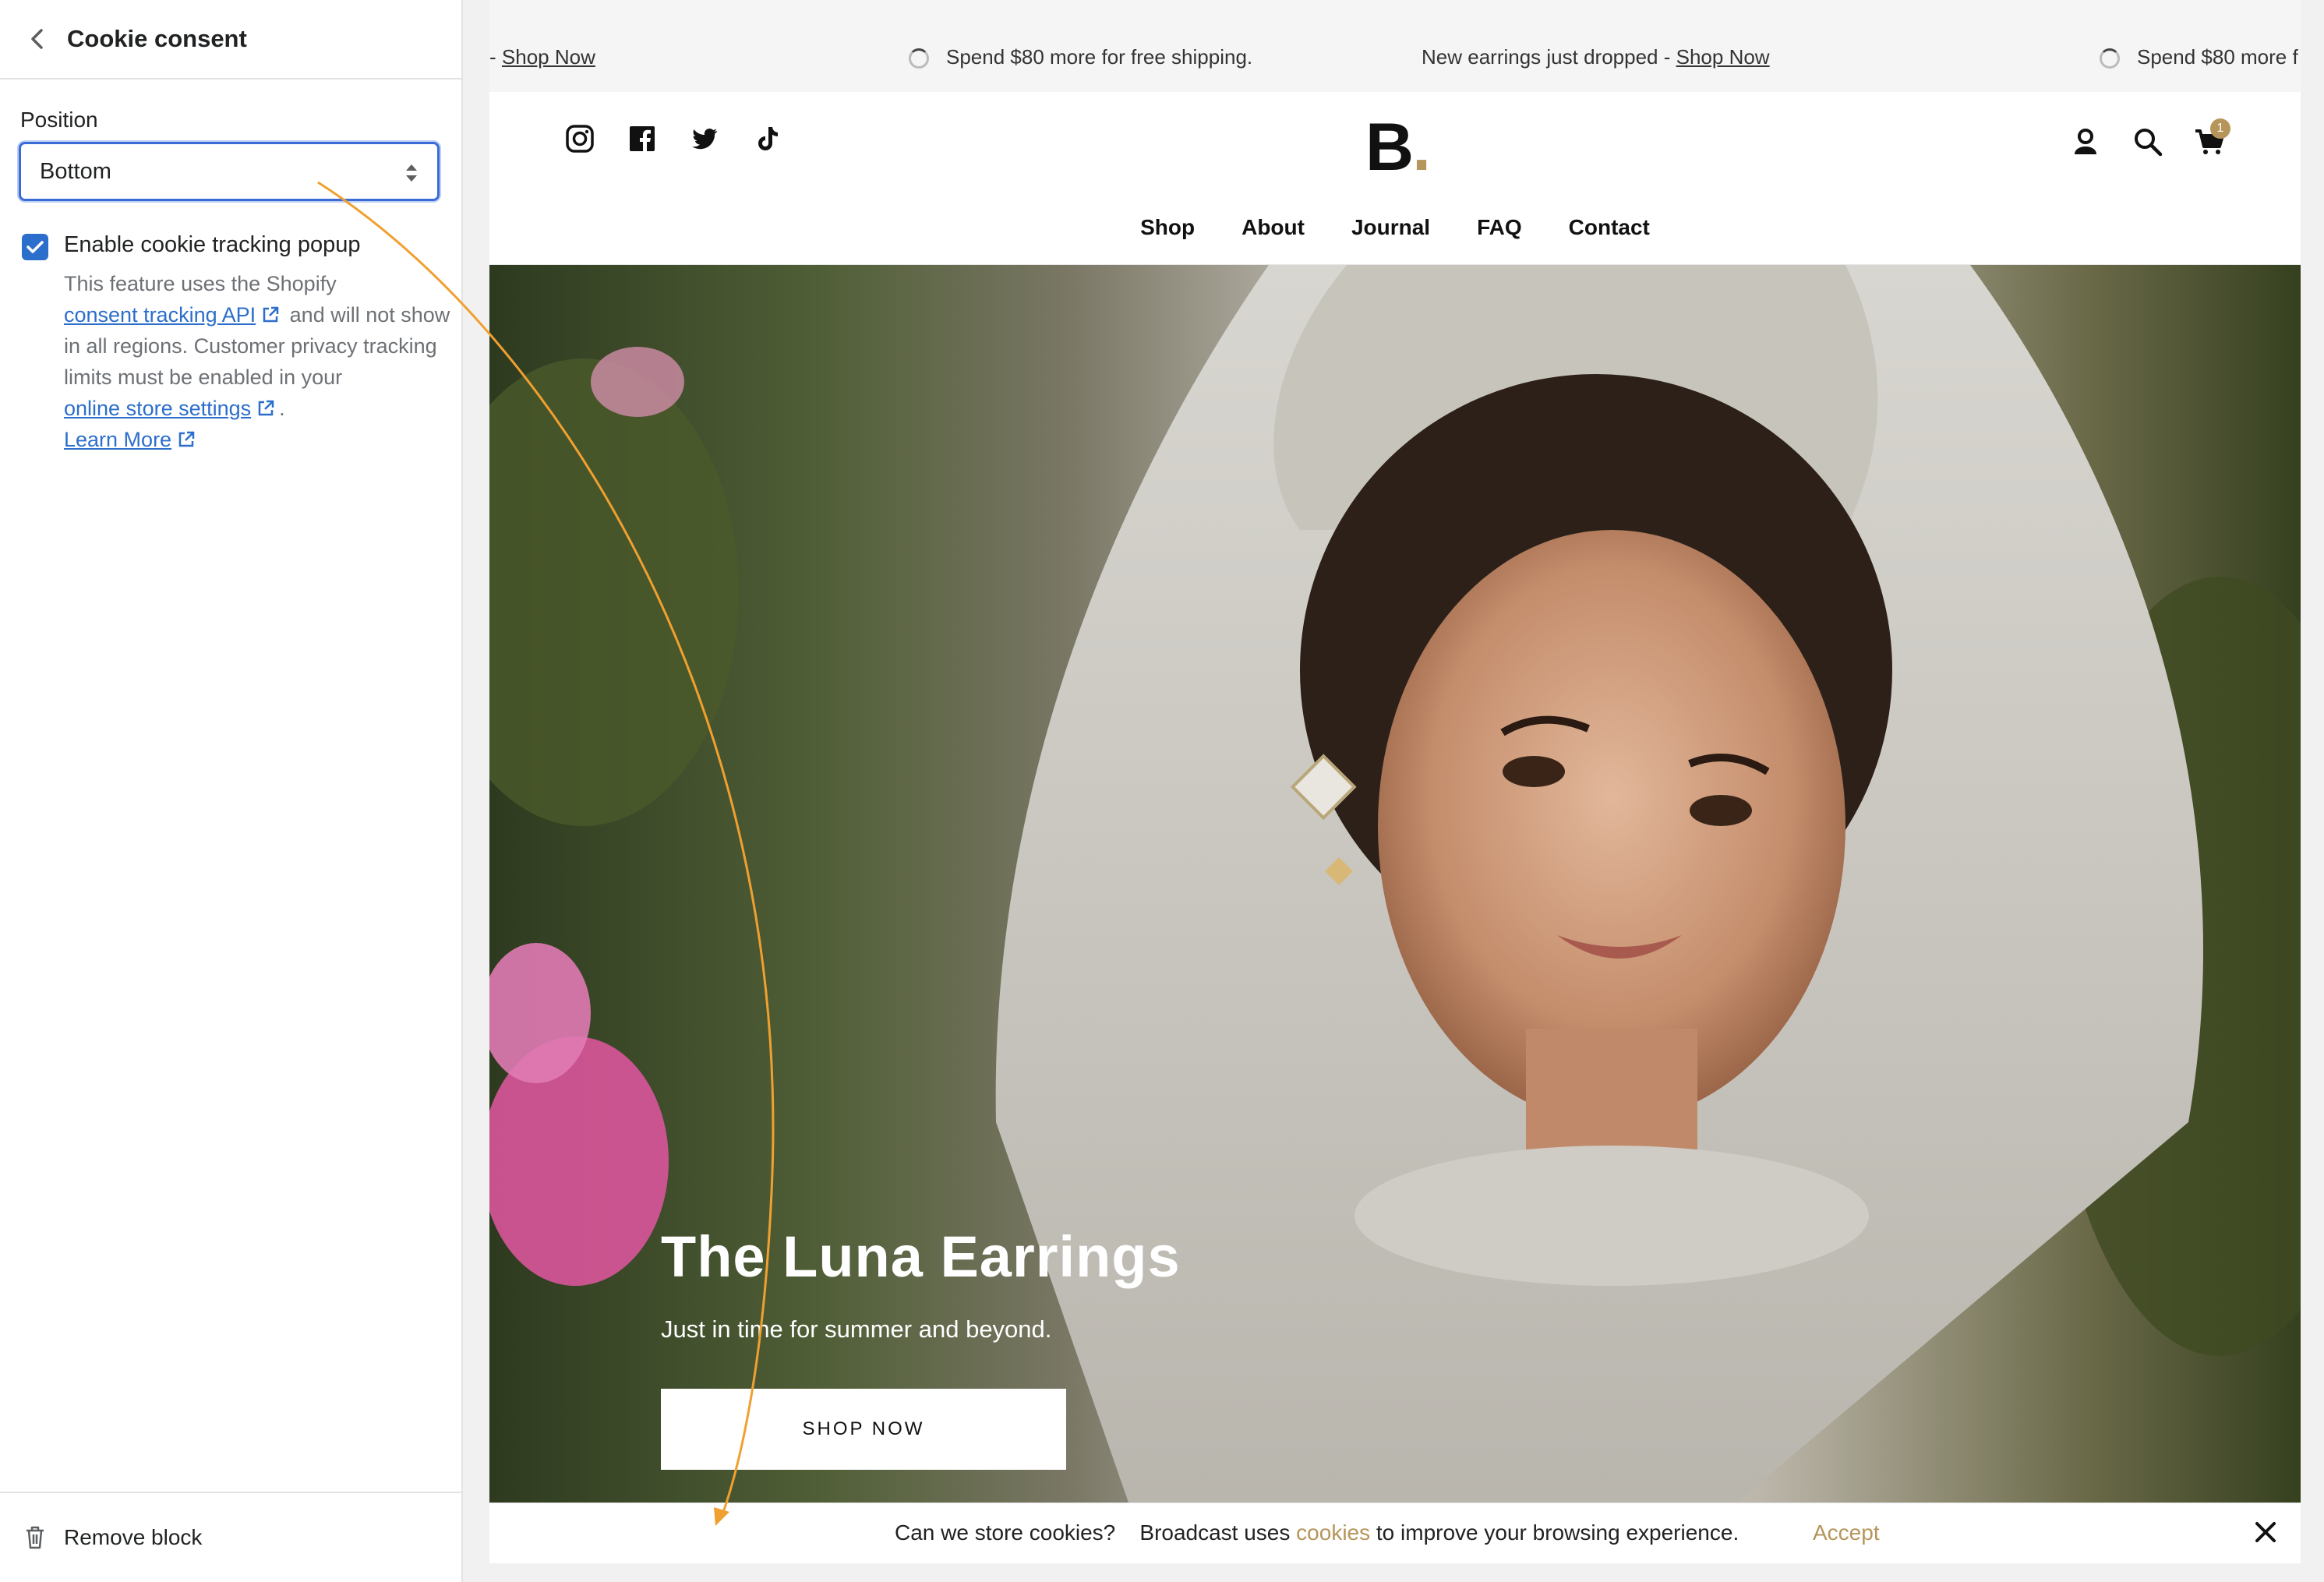  What do you see at coordinates (1609, 227) in the screenshot?
I see `nav-item-contact: Contact` at bounding box center [1609, 227].